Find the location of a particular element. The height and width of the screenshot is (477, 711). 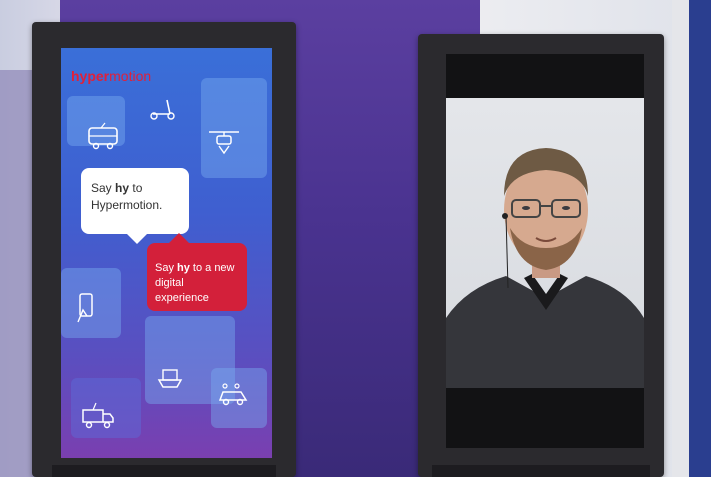

background-wall-right is located at coordinates (680, 238).